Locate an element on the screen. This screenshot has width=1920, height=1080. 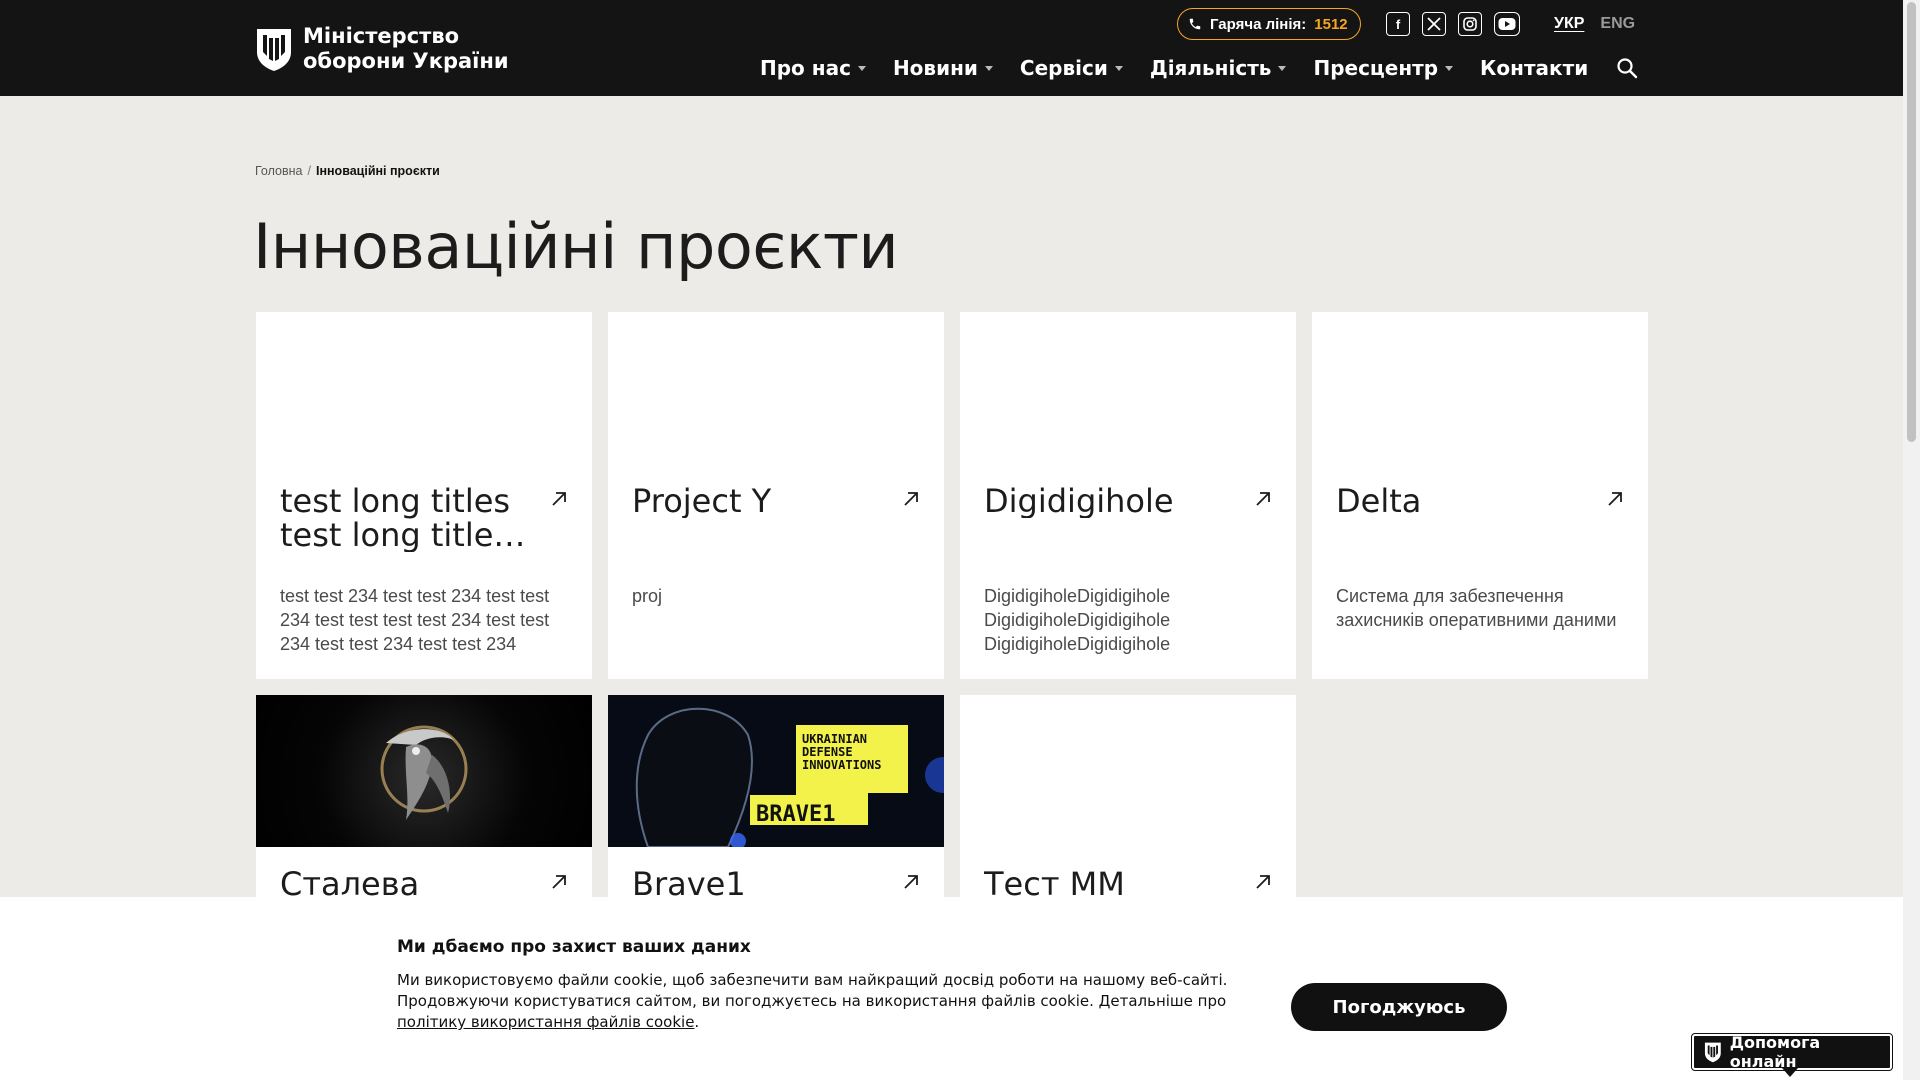
facebook-icon: f is located at coordinates (1398, 24).